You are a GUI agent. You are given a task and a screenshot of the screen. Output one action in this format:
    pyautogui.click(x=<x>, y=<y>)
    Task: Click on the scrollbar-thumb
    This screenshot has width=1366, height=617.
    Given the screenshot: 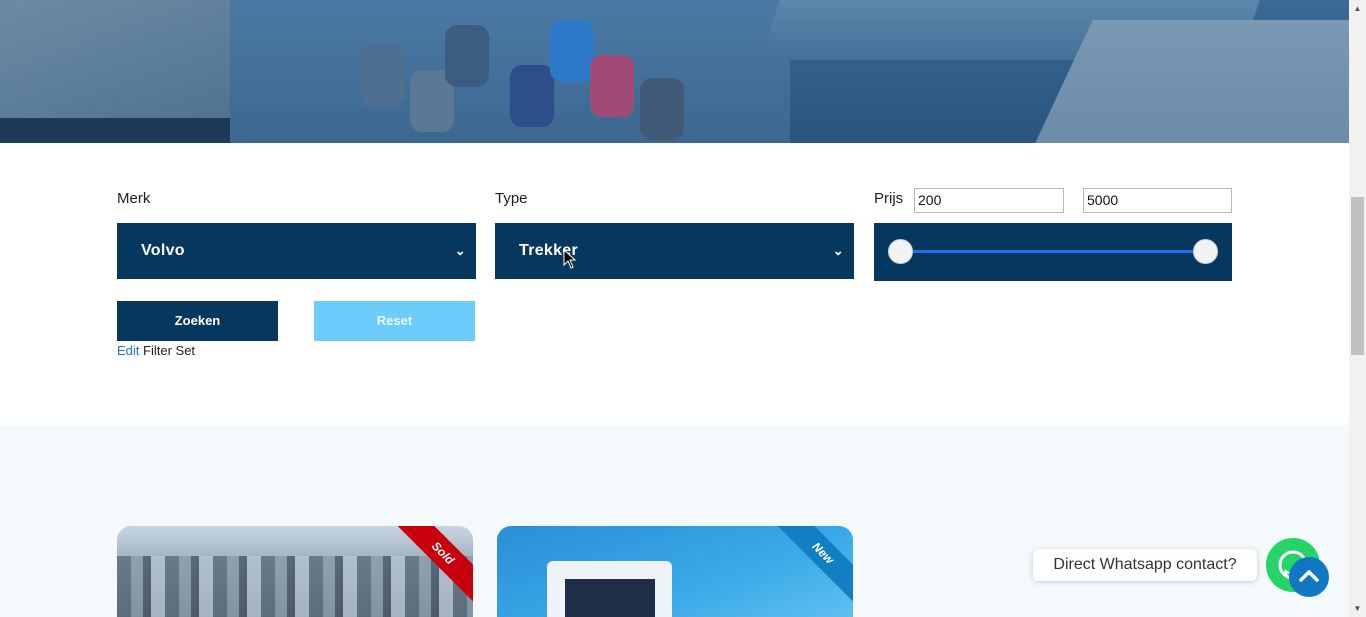 What is the action you would take?
    pyautogui.click(x=1357, y=276)
    